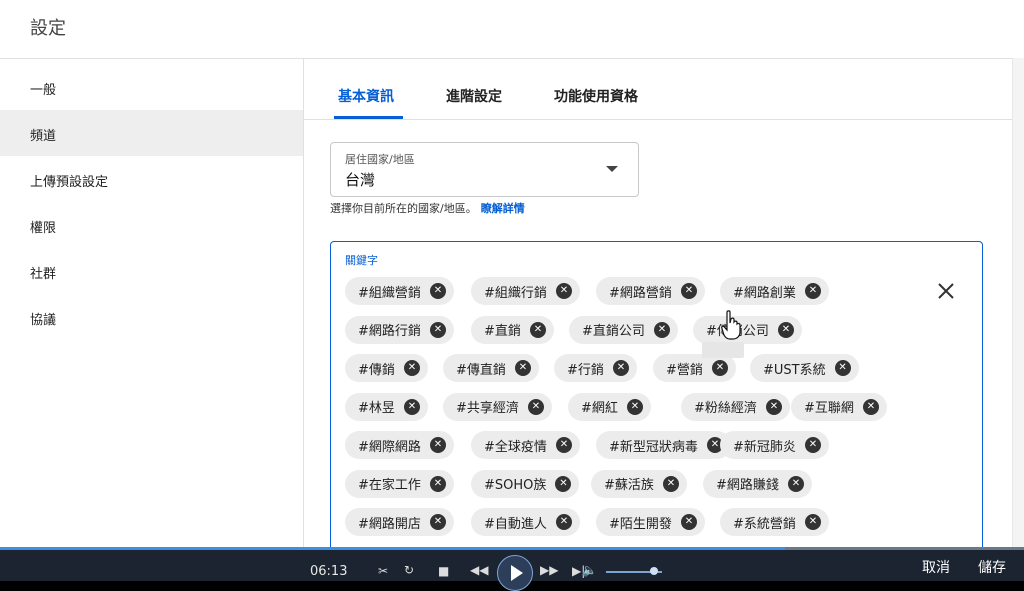 This screenshot has width=1024, height=591. I want to click on keyword-chip: #系統營銷 ✕, so click(774, 522).